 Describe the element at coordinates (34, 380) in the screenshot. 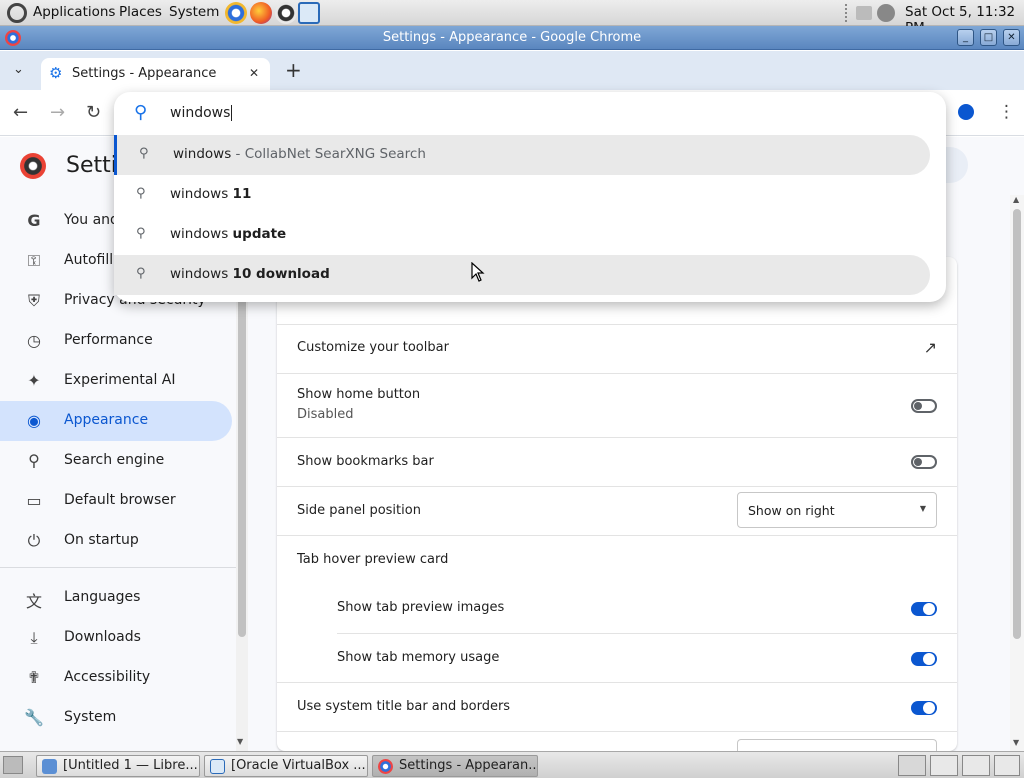

I see `sparkle-icon: ✦` at that location.